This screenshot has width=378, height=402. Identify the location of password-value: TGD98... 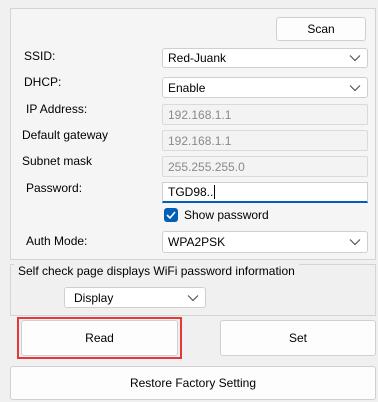
(191, 192).